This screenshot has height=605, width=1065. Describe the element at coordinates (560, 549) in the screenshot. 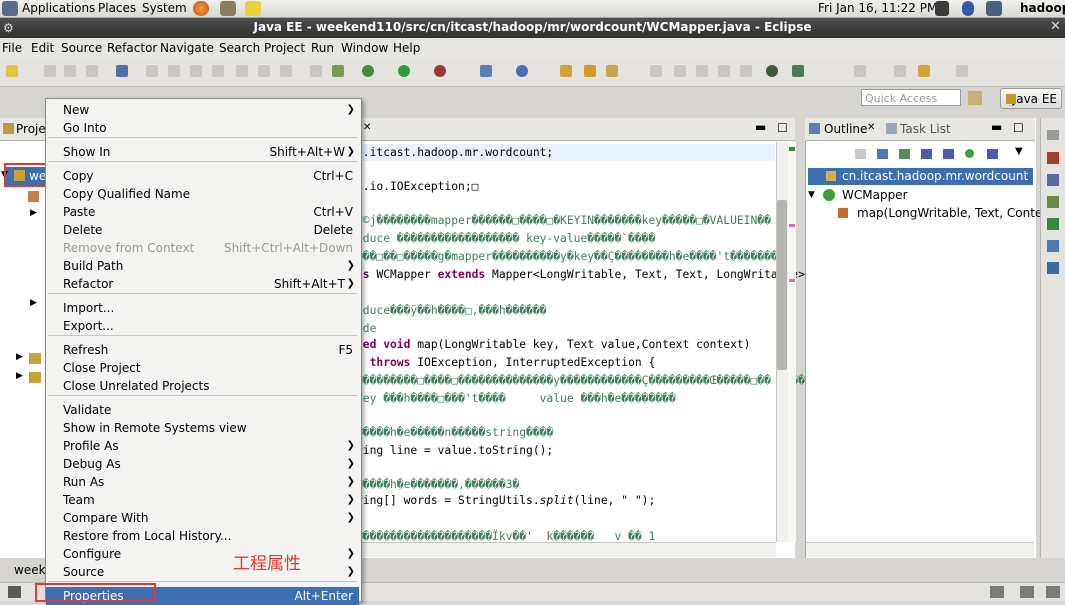

I see `editor-horizontal-scrollbar` at that location.